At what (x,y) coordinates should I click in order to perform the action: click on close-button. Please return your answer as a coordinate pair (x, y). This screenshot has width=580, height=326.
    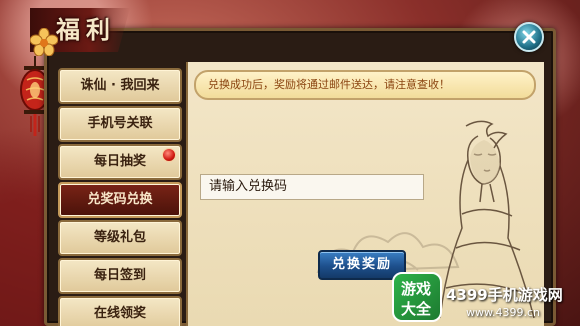
    Looking at the image, I should click on (529, 37).